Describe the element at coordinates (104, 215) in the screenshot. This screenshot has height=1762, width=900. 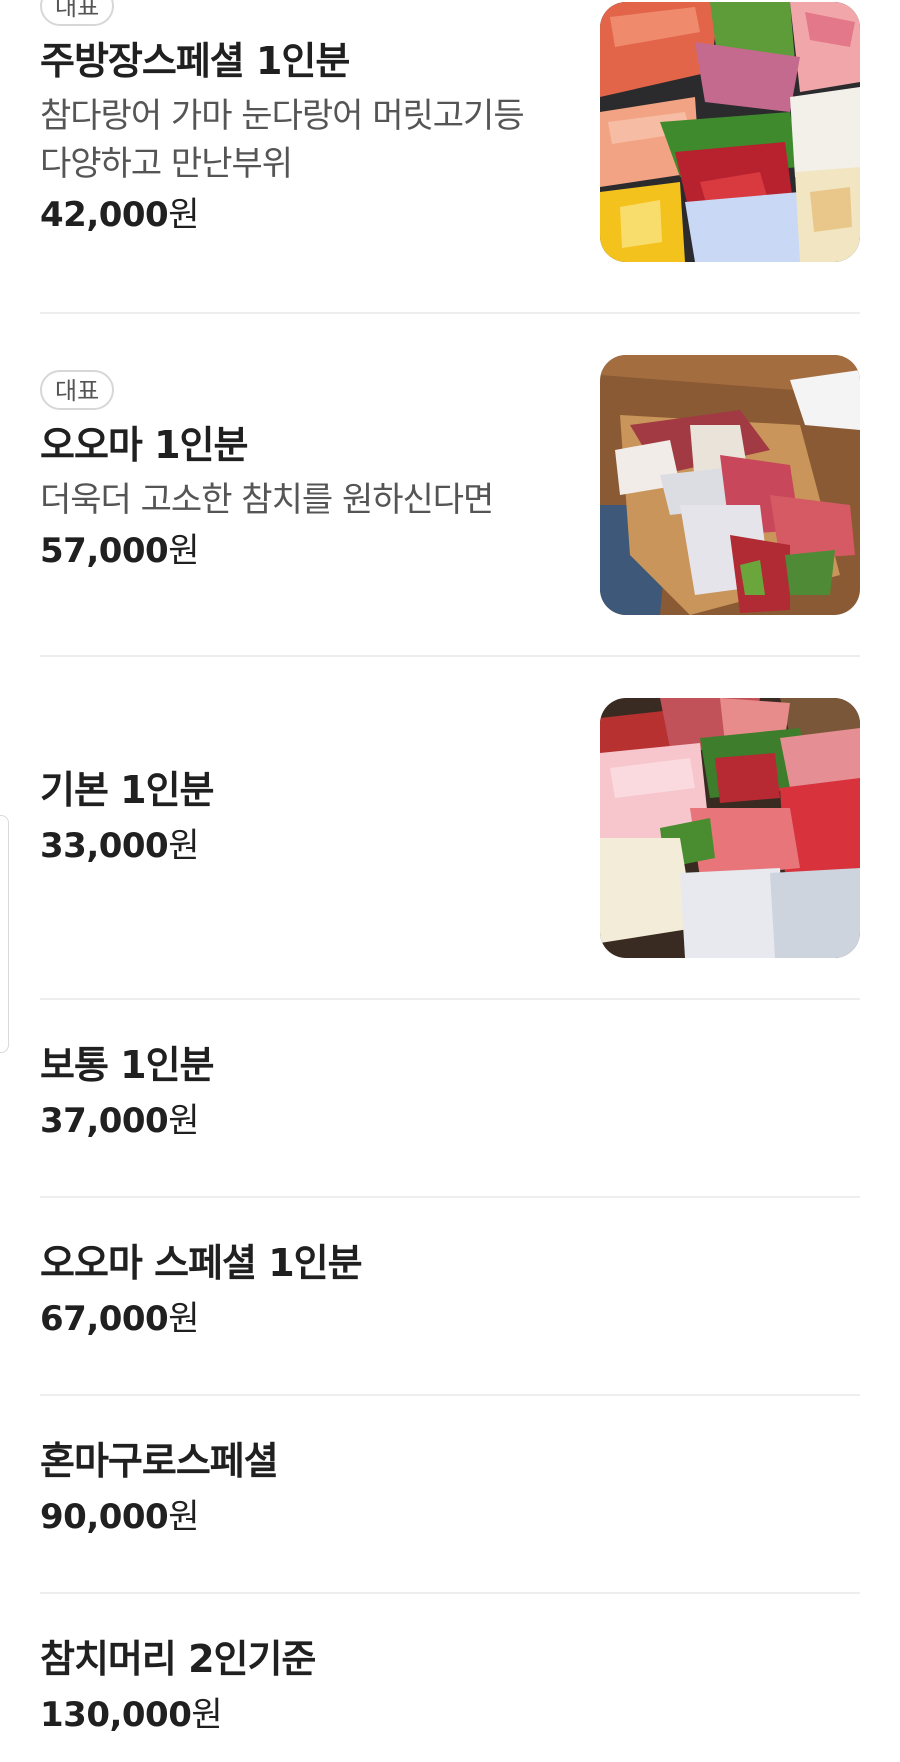
I see `price-value: 42,000` at that location.